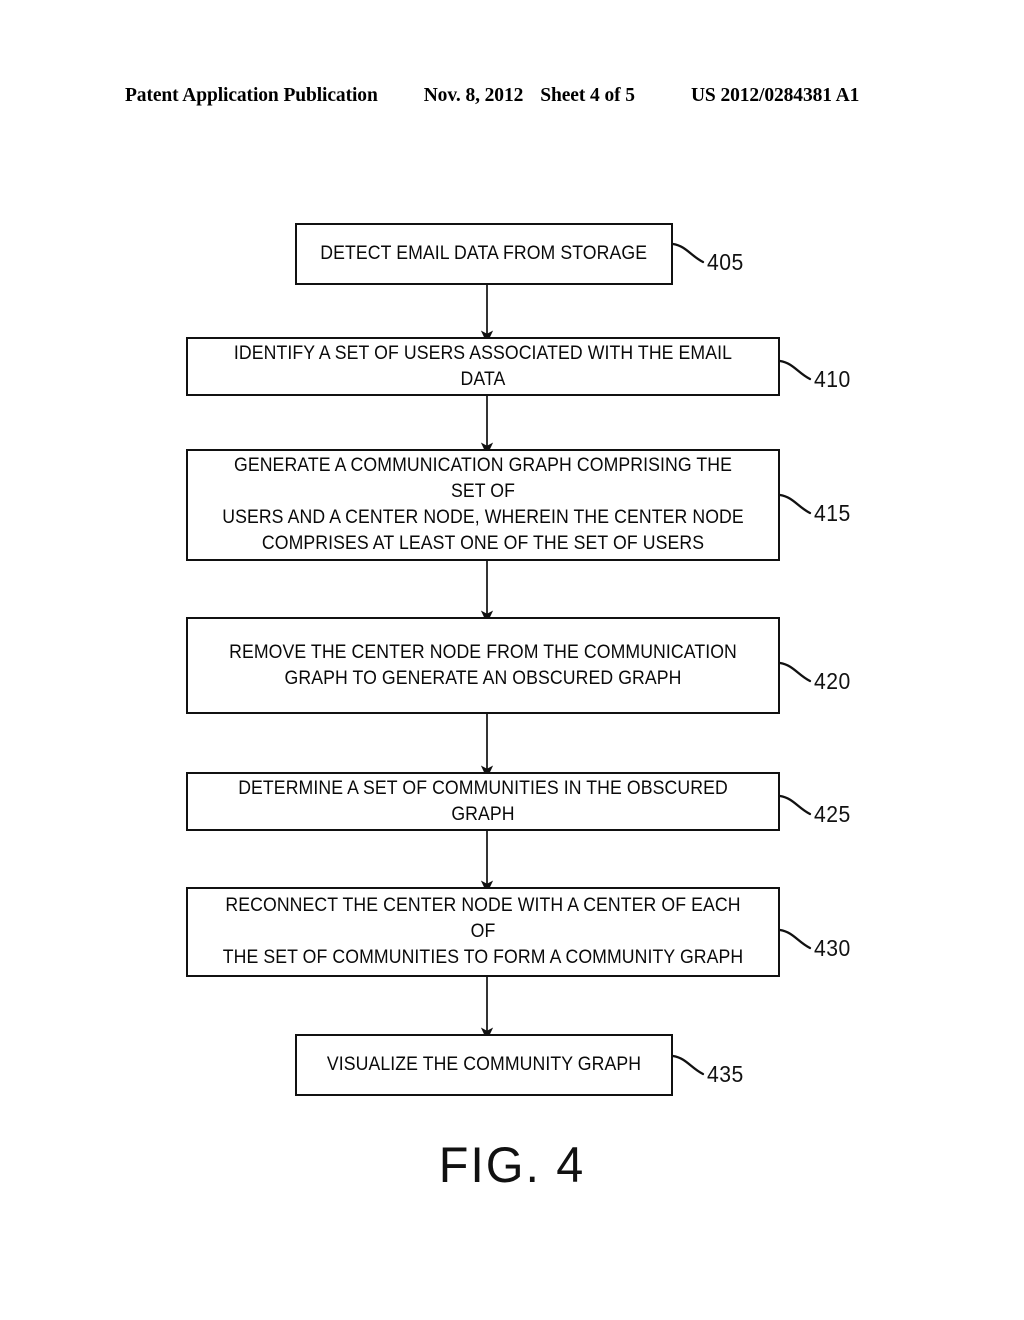 The height and width of the screenshot is (1320, 1024). I want to click on flow-step-405-label: DETECT EMAIL DATA FROM STORAGE, so click(484, 253).